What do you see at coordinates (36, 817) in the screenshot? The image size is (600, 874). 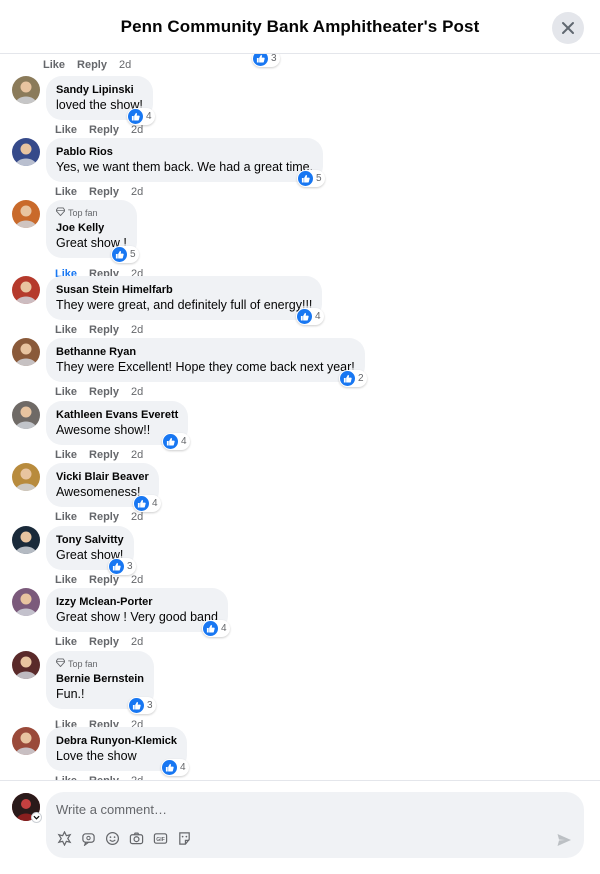 I see `chevron-down-icon` at bounding box center [36, 817].